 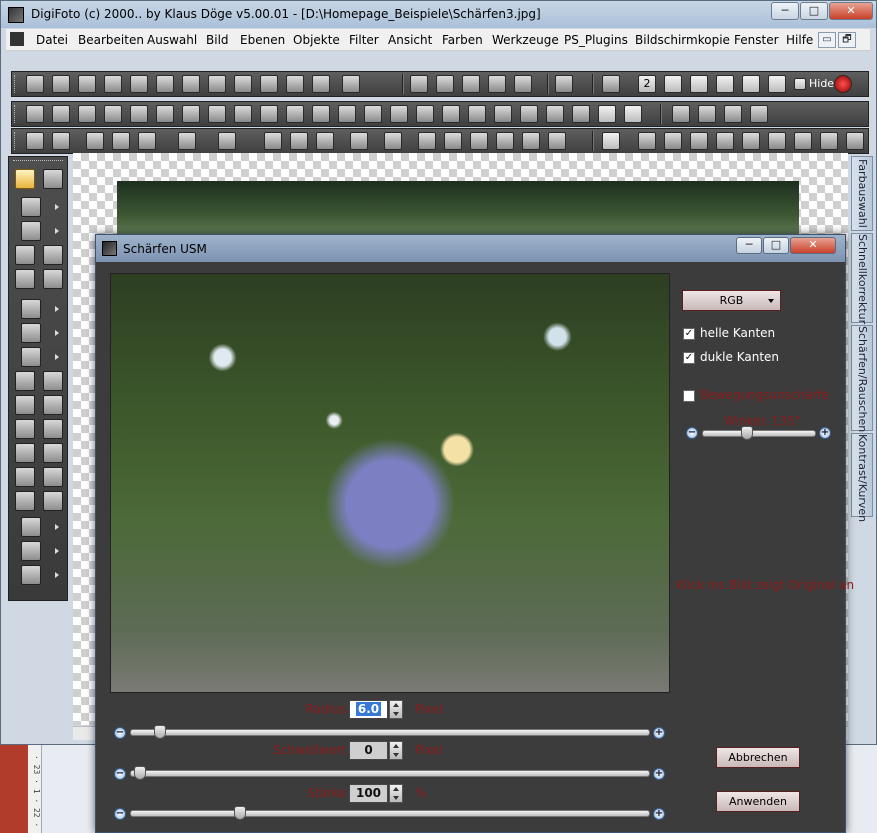 I want to click on clipboard-2-icon, so click(x=227, y=141).